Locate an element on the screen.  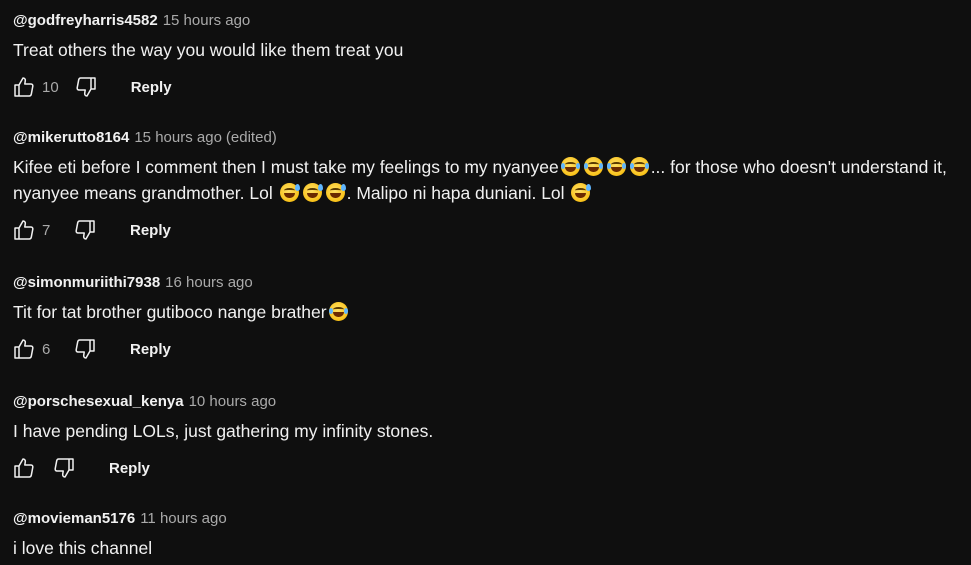
comment-text-part: nyanyee means grandmother. Lol is located at coordinates (145, 193).